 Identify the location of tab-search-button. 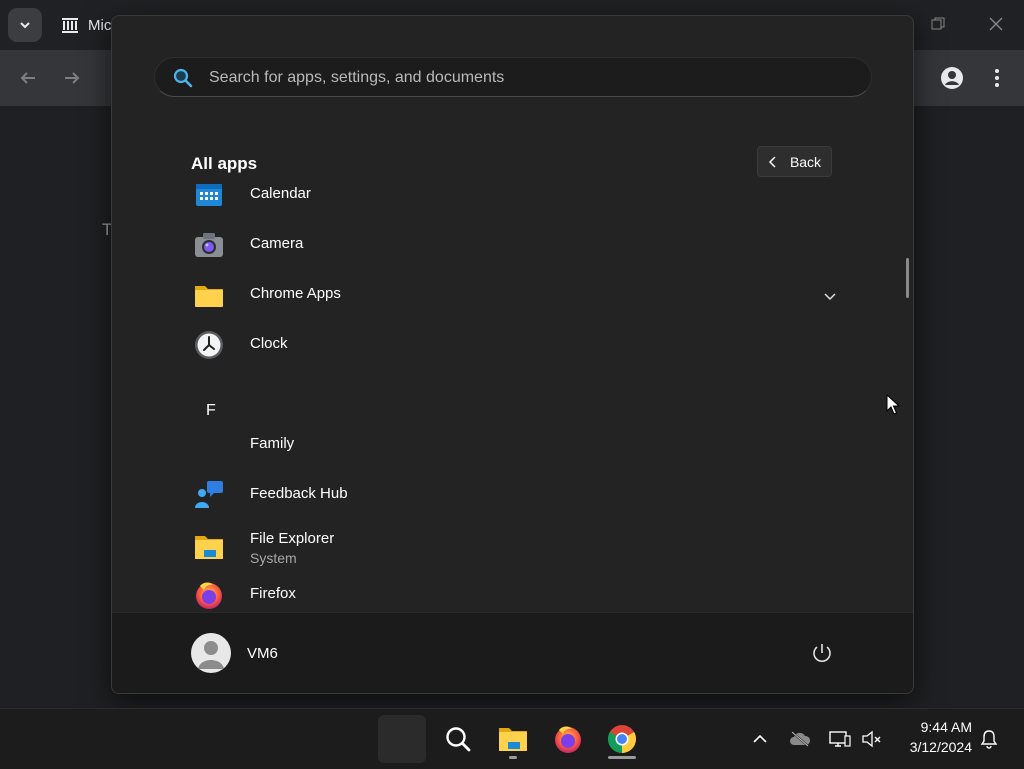
(25, 25).